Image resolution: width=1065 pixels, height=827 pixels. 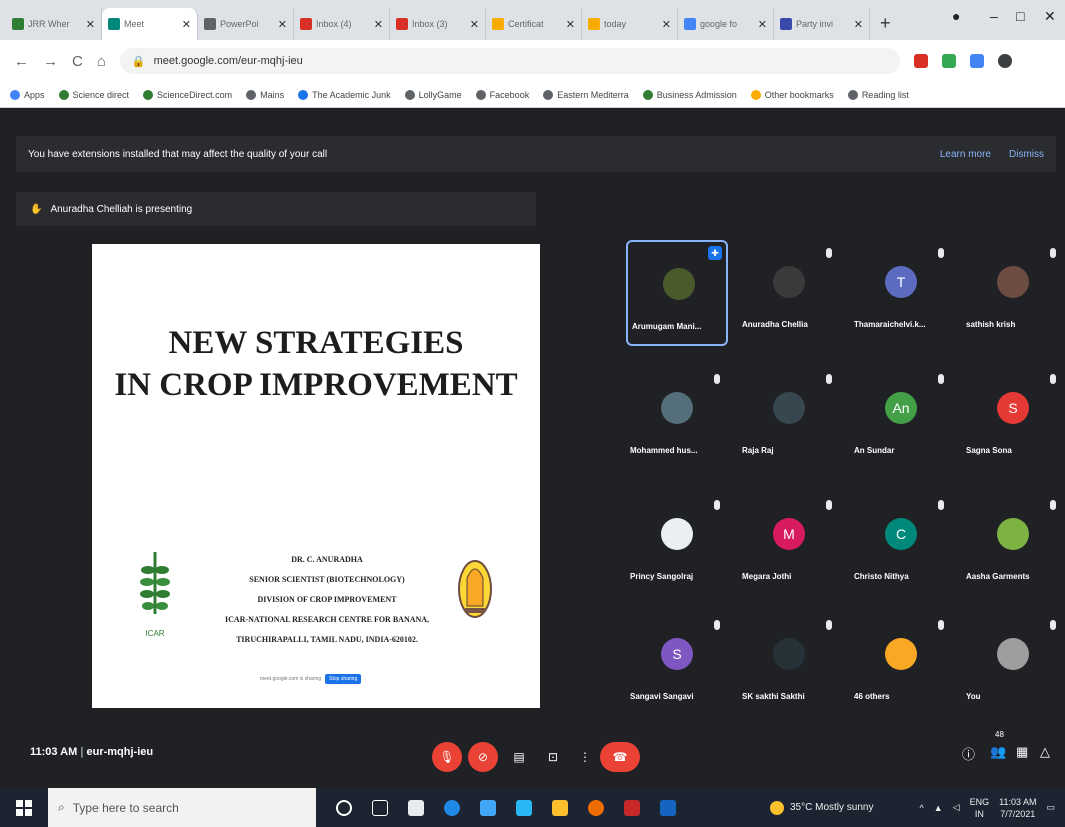 What do you see at coordinates (380, 807) in the screenshot?
I see `task-view-icon` at bounding box center [380, 807].